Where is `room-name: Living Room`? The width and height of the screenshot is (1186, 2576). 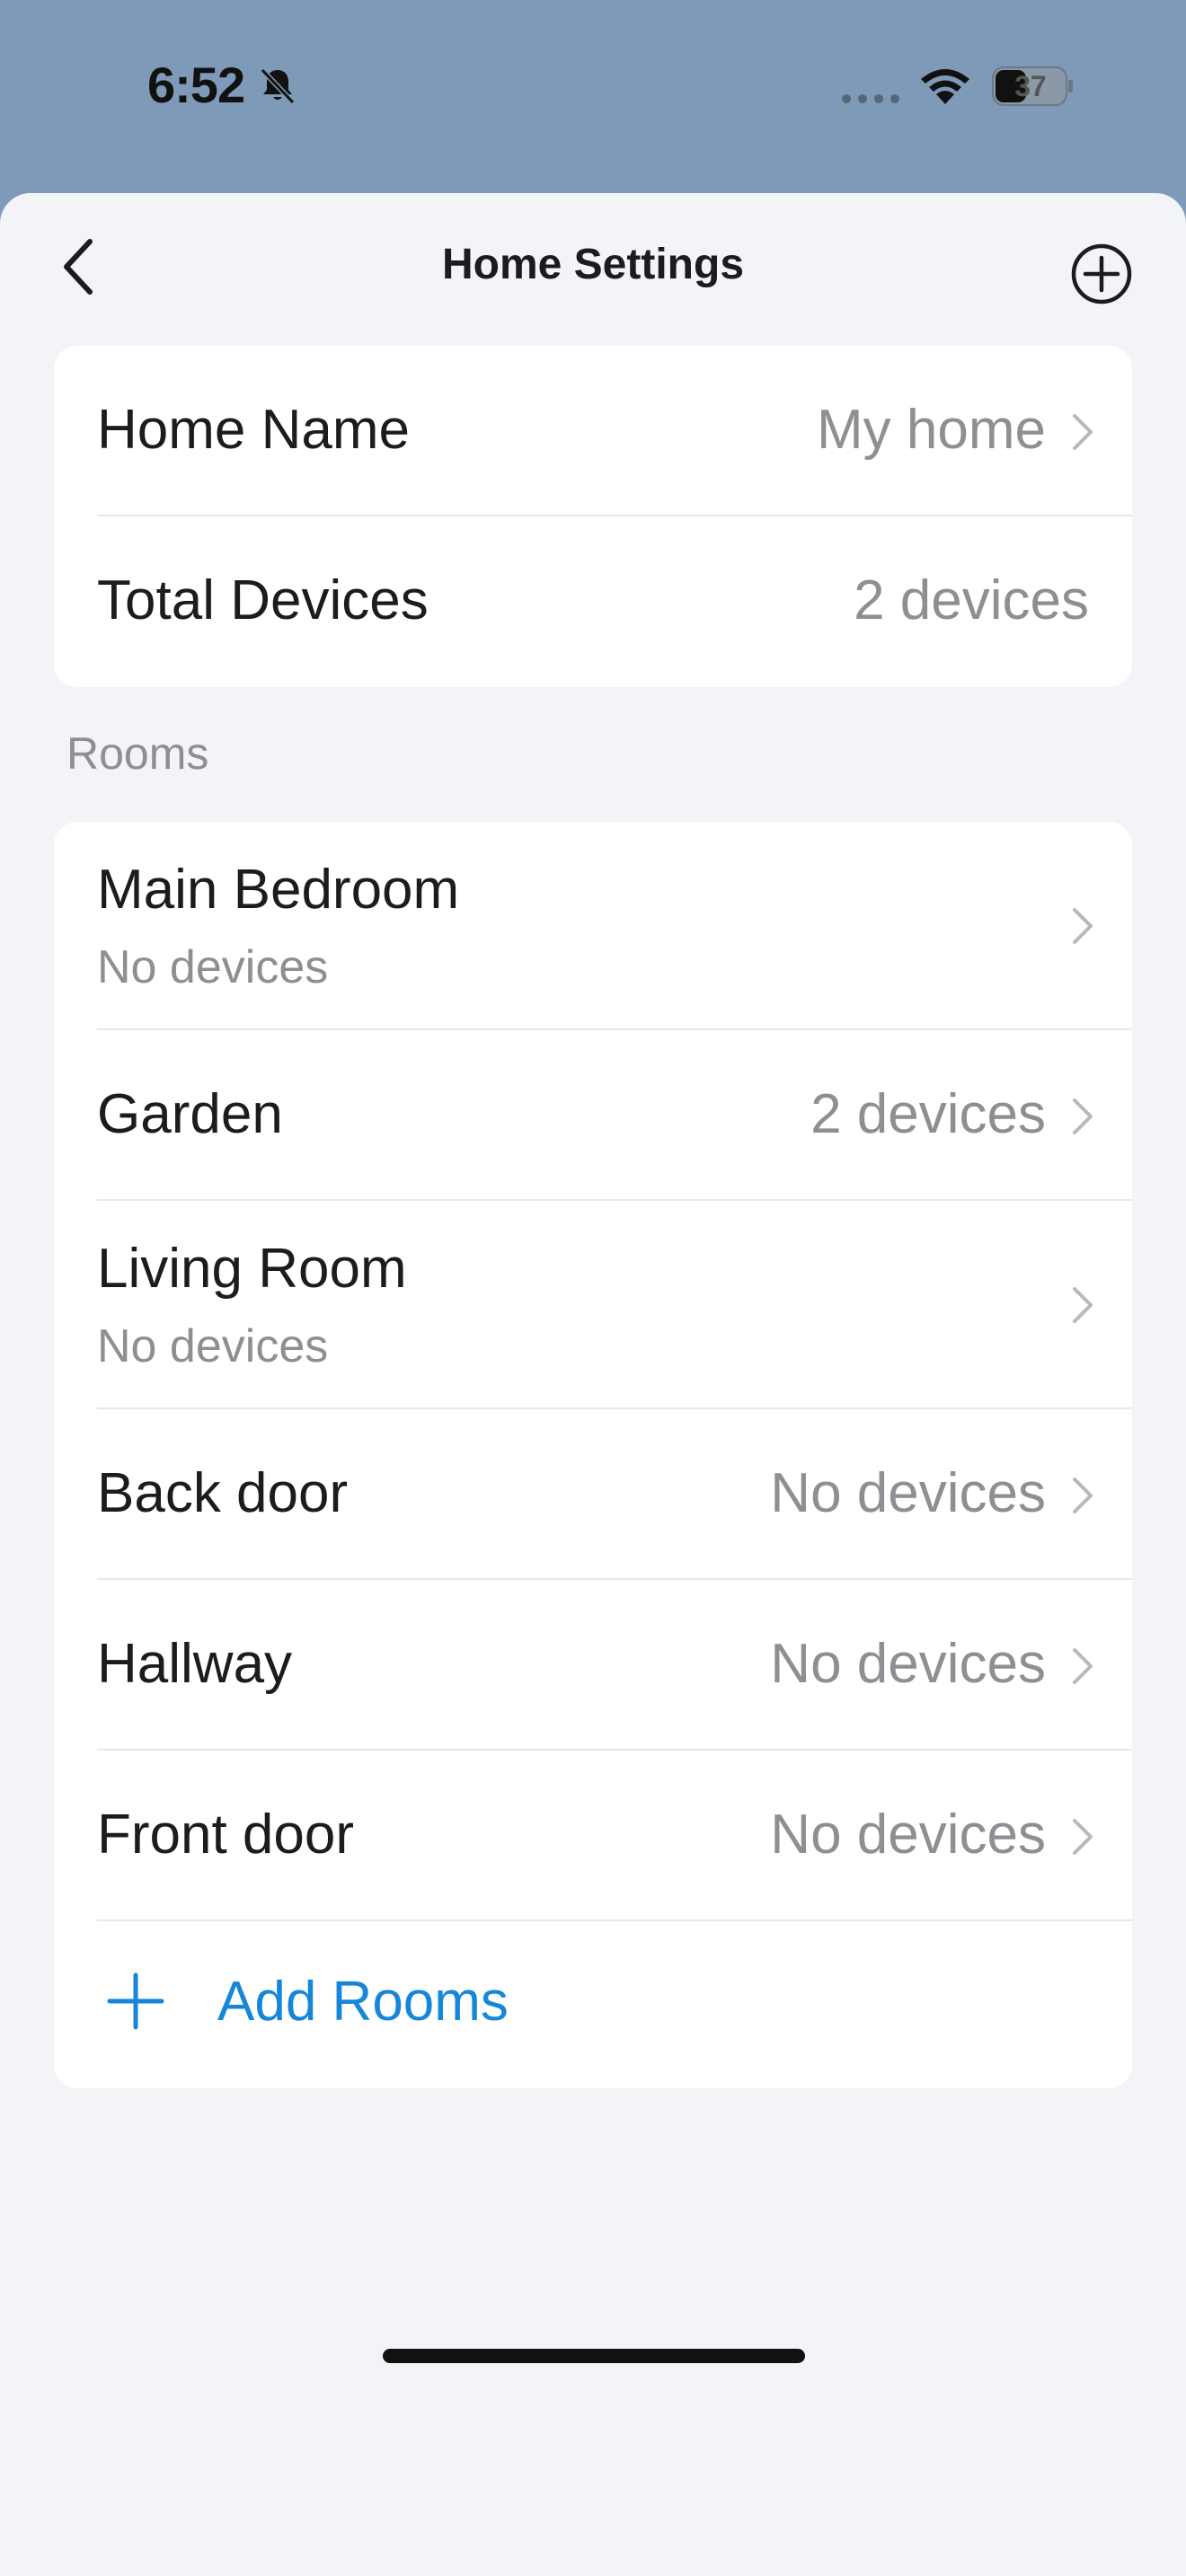
room-name: Living Room is located at coordinates (252, 1269).